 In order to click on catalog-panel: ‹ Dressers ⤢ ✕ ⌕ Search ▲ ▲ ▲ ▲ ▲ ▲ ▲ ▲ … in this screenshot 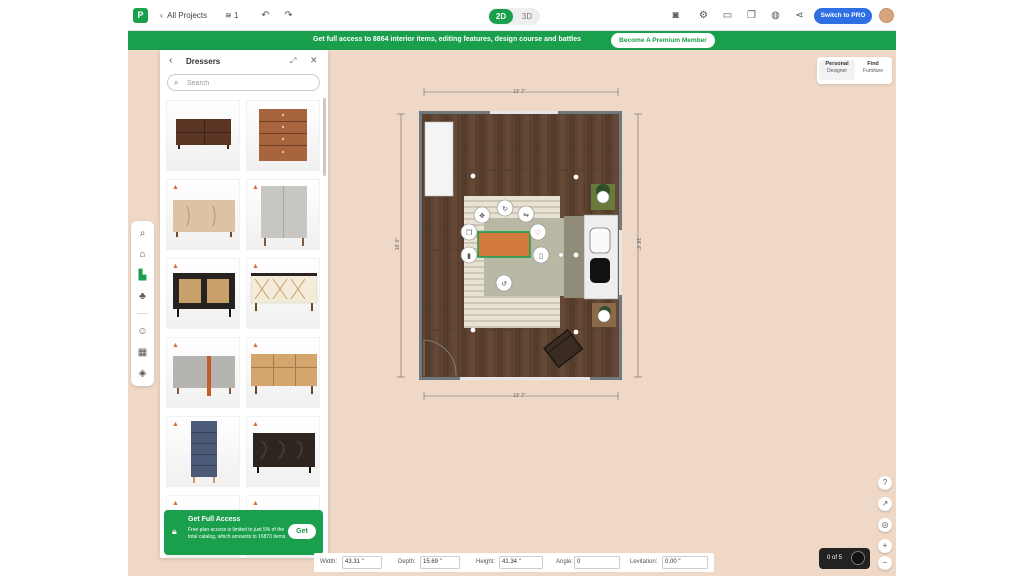, I will do `click(244, 304)`.